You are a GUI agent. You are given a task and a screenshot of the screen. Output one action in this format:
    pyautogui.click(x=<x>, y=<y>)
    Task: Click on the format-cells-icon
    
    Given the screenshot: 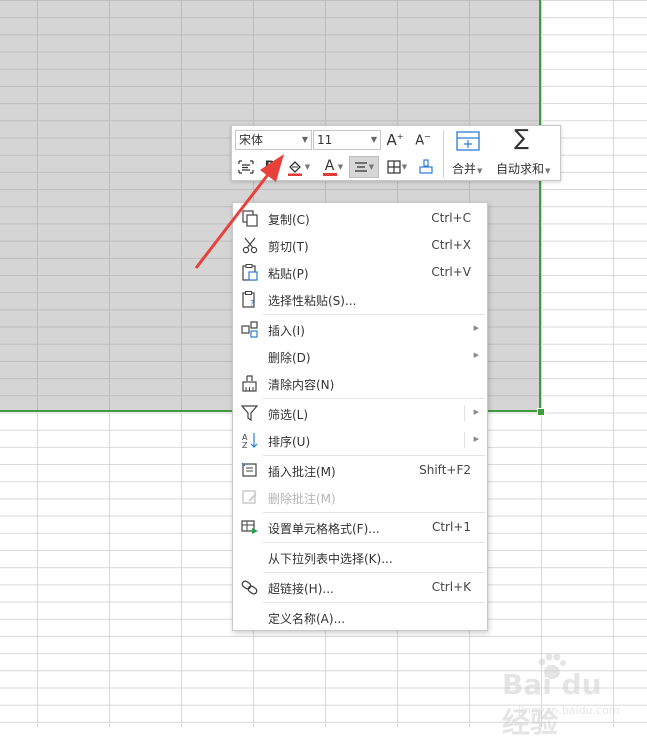 What is the action you would take?
    pyautogui.click(x=249, y=527)
    